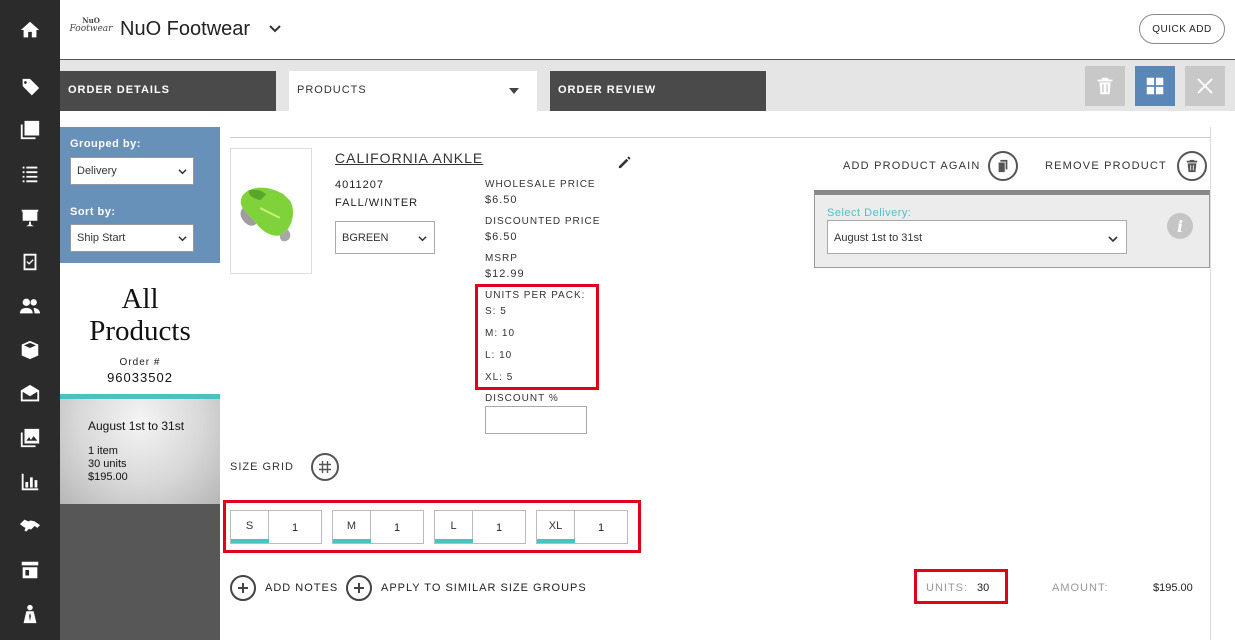  What do you see at coordinates (496, 311) in the screenshot?
I see `units-per-pack-s: S: 5` at bounding box center [496, 311].